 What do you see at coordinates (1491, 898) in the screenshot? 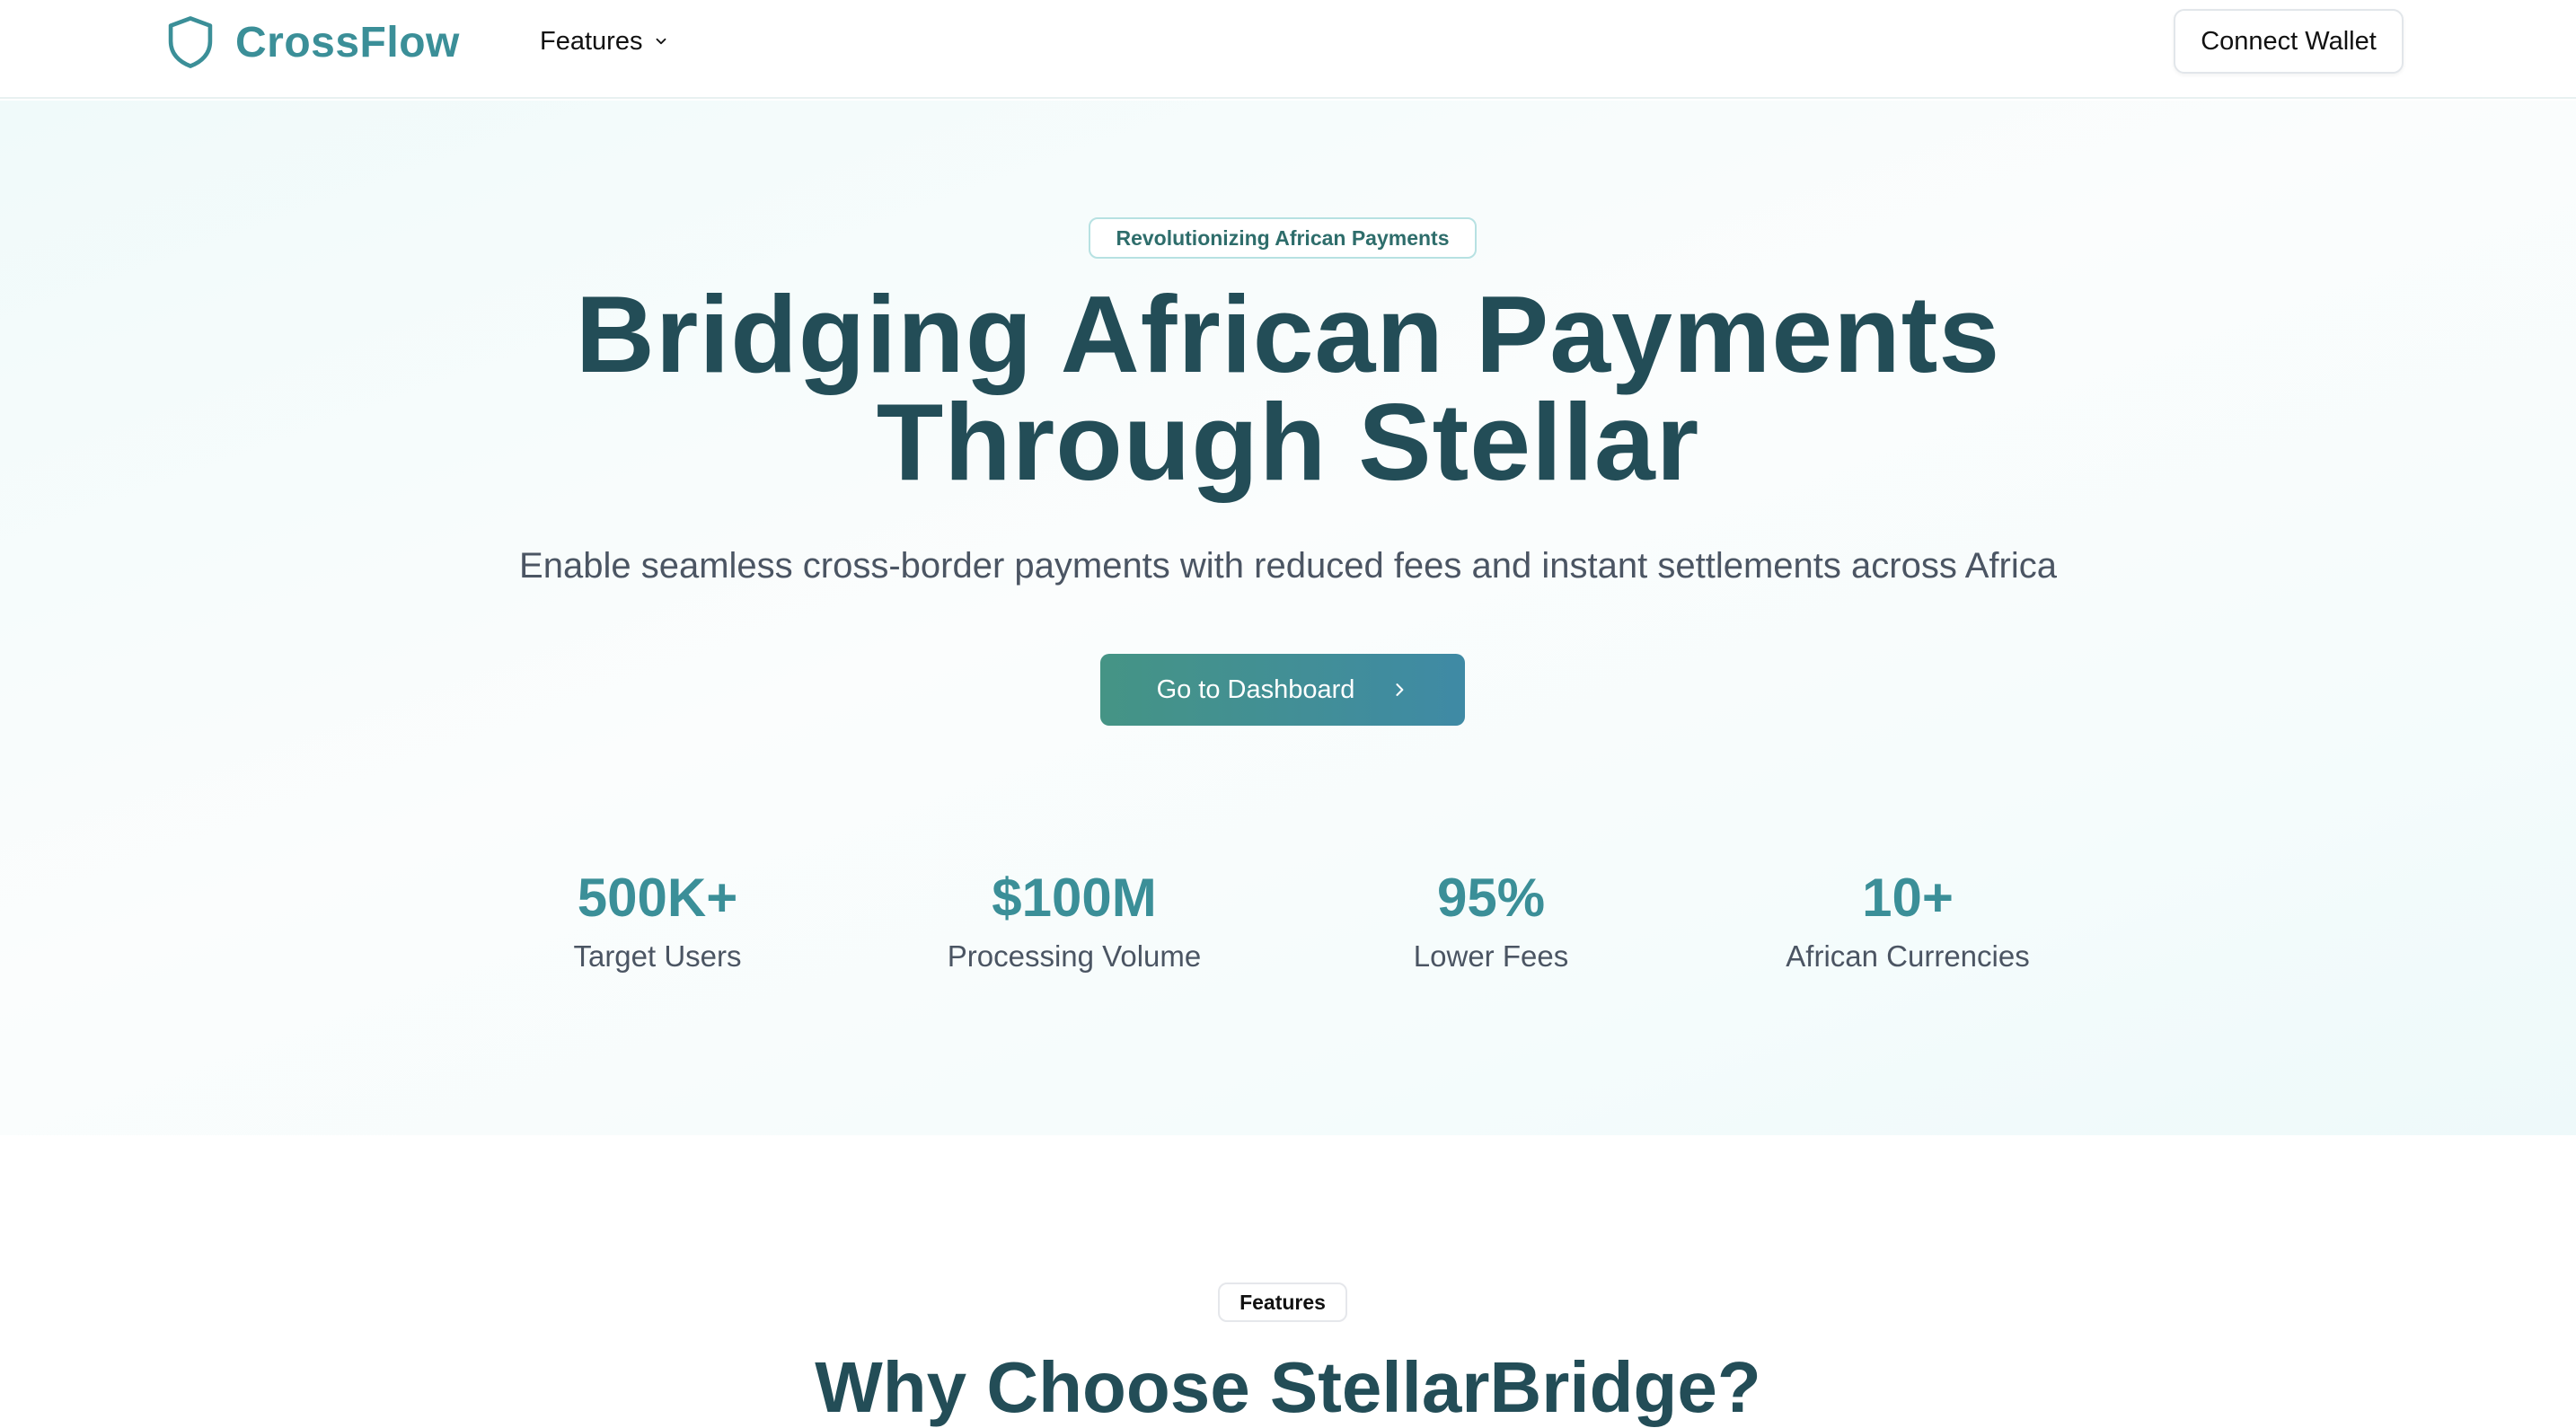
I see `stat-value: 95%` at bounding box center [1491, 898].